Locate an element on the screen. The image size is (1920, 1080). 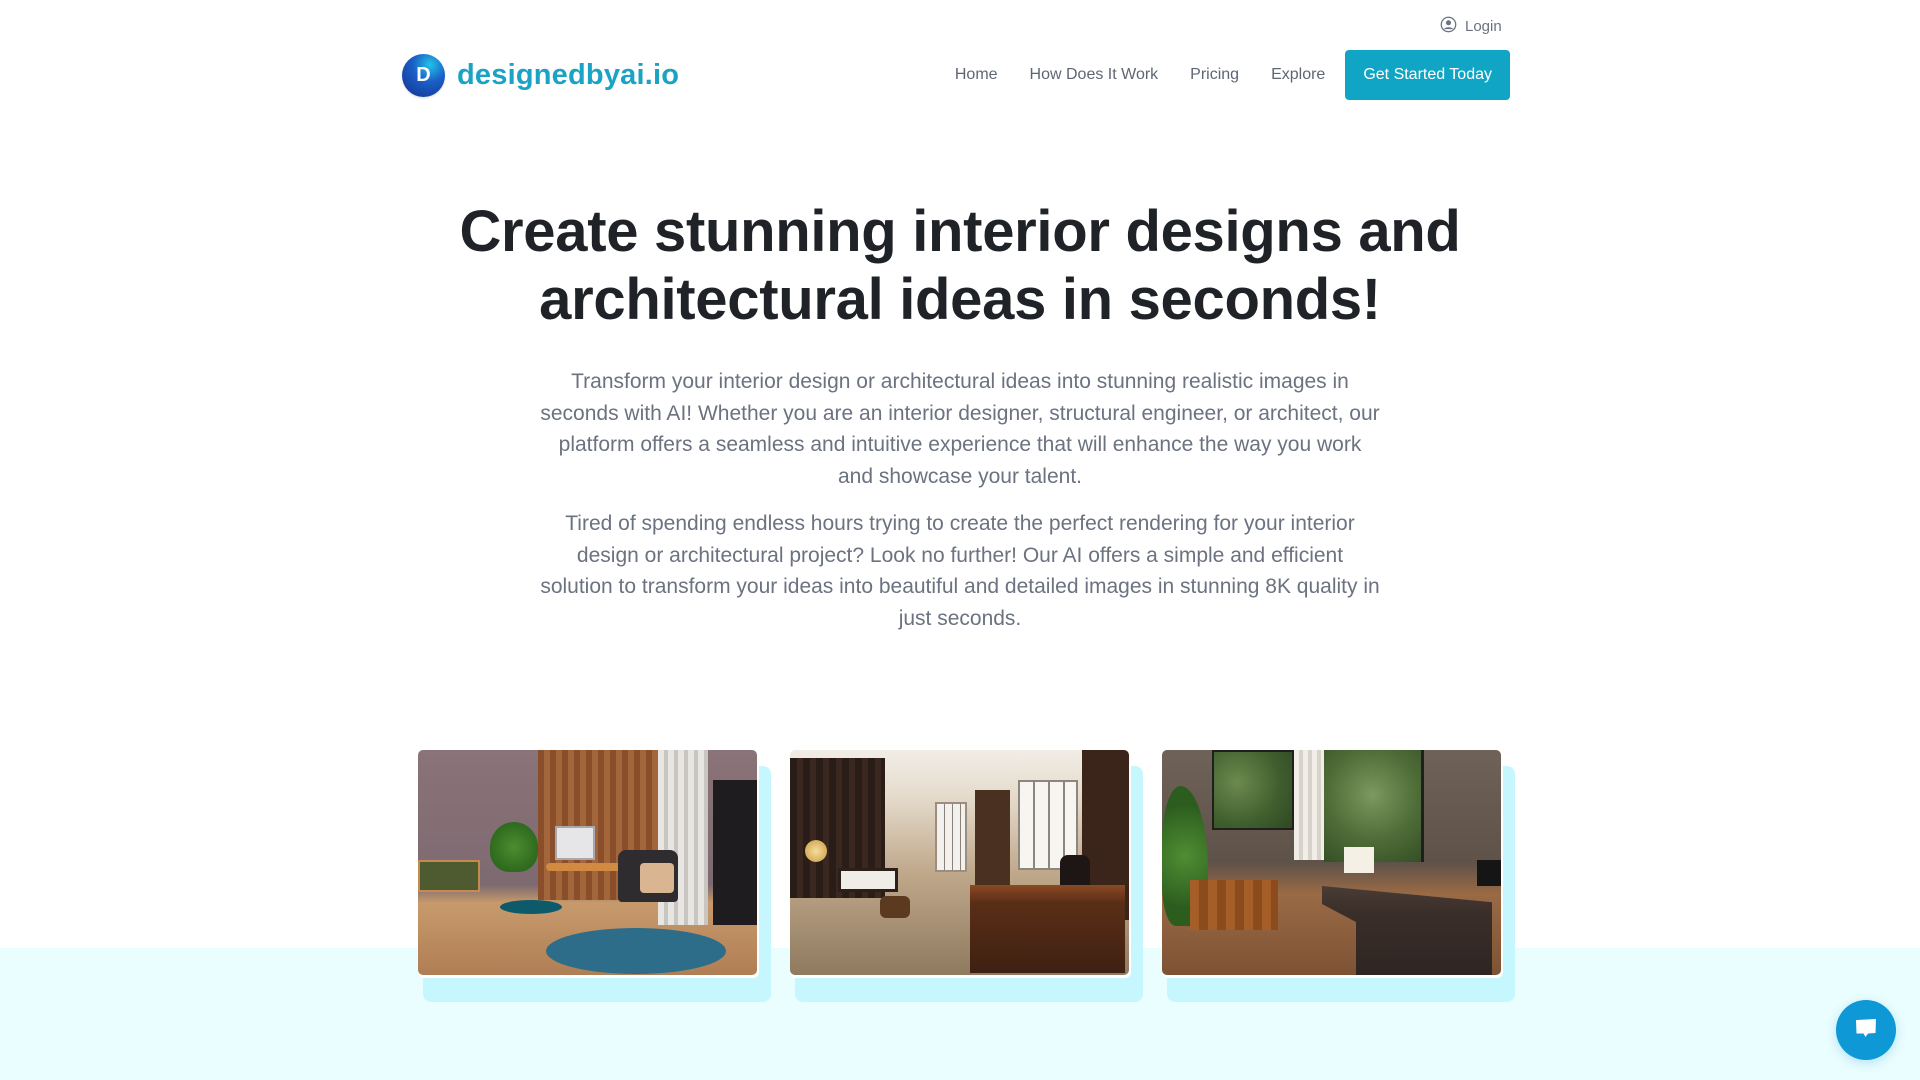
chat-bubble-icon is located at coordinates (1866, 1030).